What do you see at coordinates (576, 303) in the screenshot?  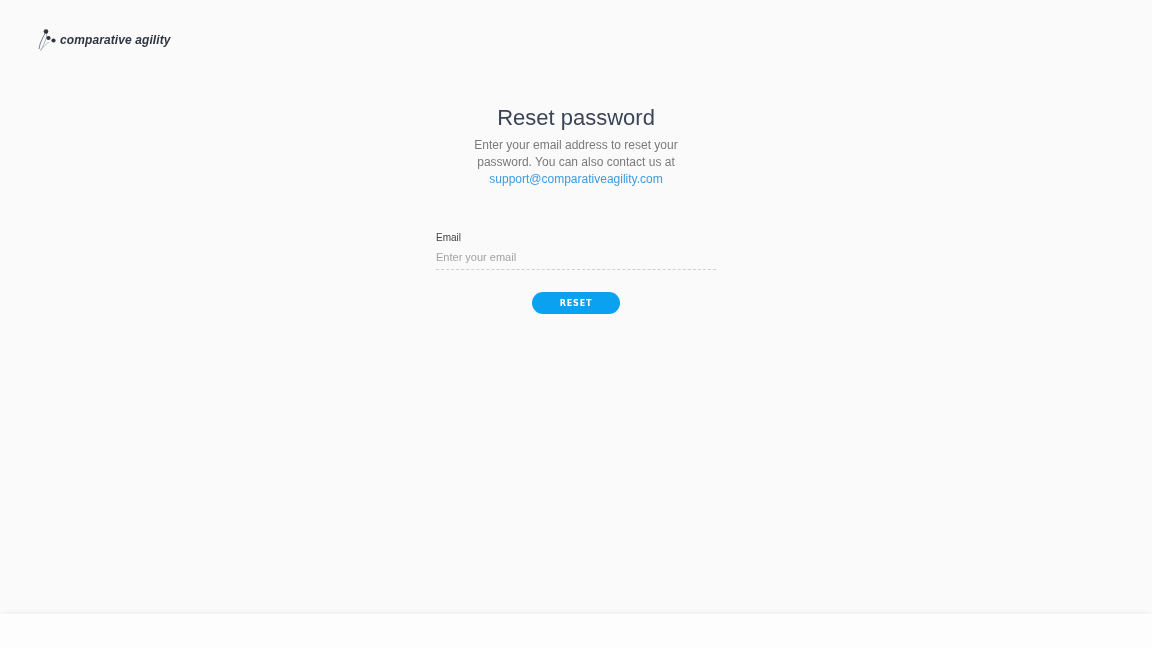 I see `reset-button: RESET` at bounding box center [576, 303].